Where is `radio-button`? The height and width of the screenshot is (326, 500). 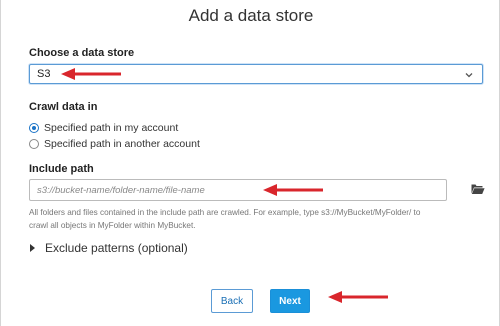 radio-button is located at coordinates (34, 144).